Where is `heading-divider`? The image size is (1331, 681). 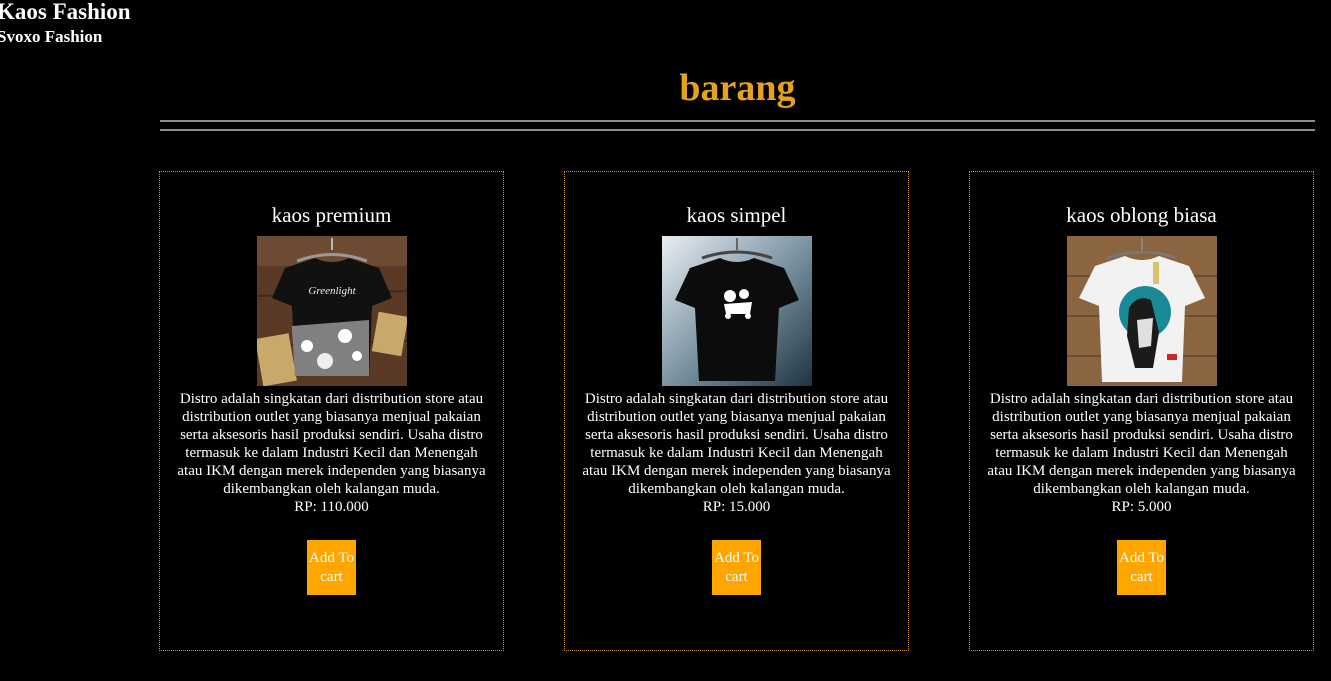 heading-divider is located at coordinates (737, 125).